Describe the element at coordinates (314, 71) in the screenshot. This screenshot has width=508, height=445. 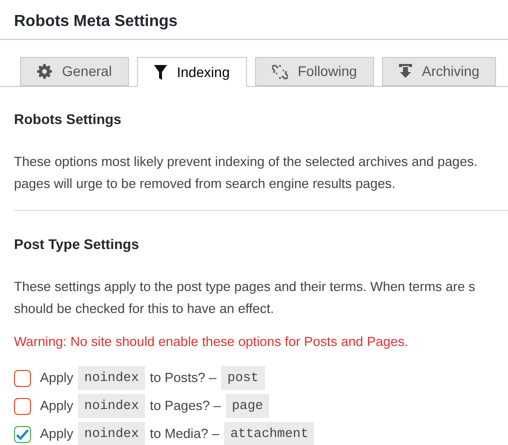
I see `tab: Following` at that location.